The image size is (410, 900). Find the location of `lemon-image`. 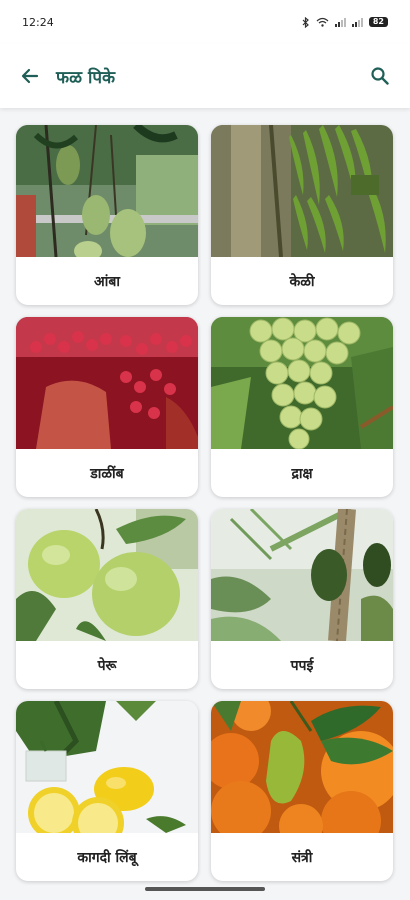

lemon-image is located at coordinates (107, 767).